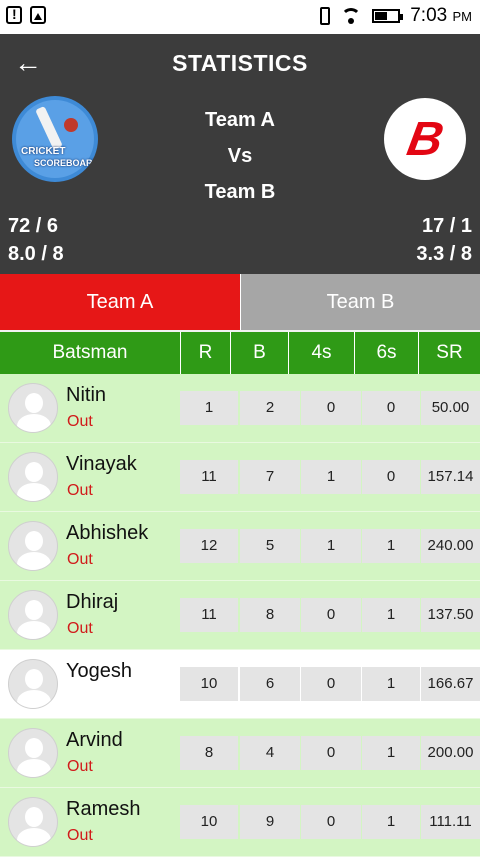  Describe the element at coordinates (240, 120) in the screenshot. I see `team1-name: Team A` at that location.